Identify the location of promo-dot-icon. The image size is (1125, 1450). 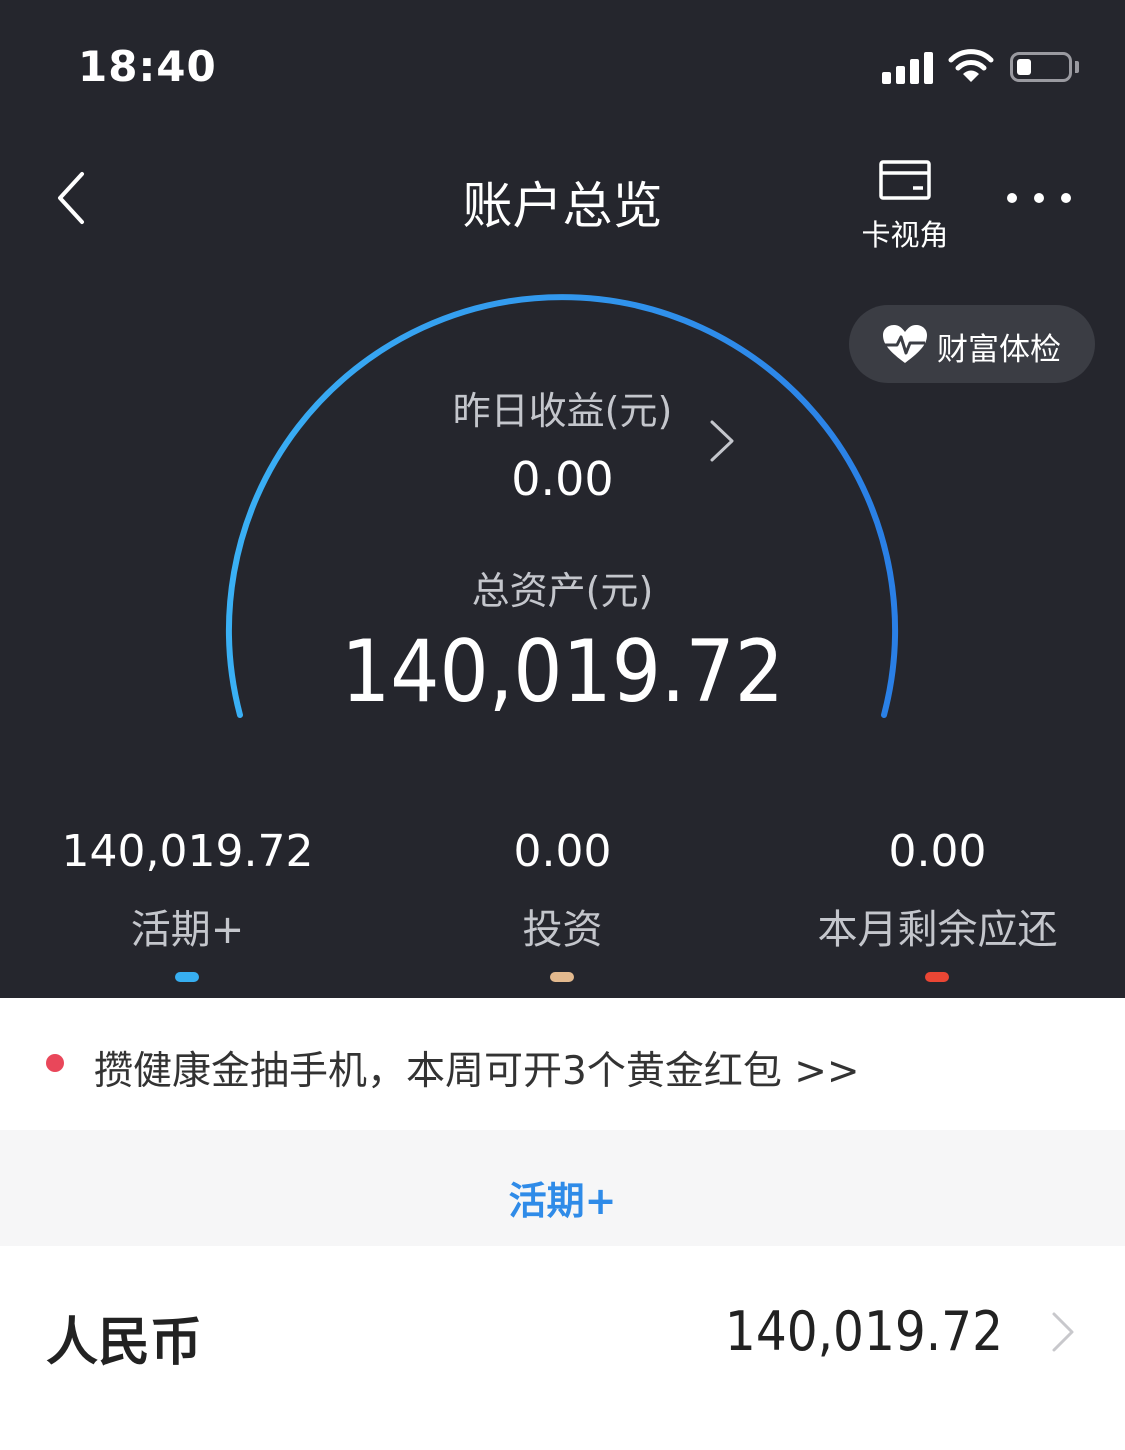
(55, 1063).